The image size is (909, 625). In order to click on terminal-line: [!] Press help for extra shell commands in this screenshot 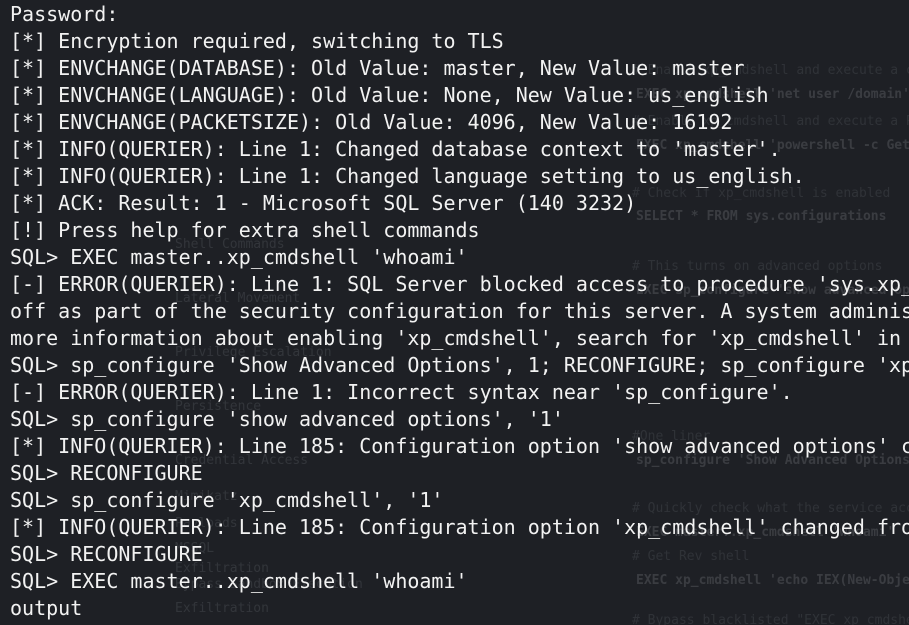, I will do `click(245, 230)`.